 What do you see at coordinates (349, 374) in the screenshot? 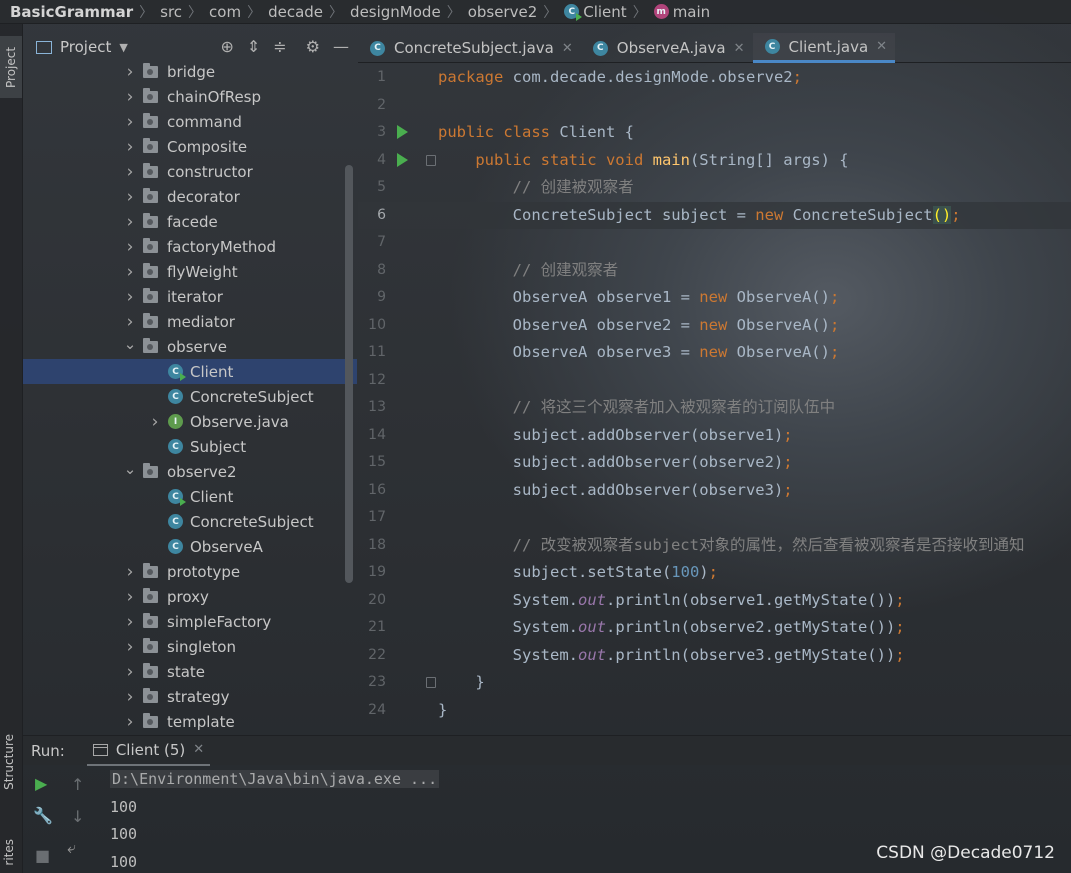
I see `project-scrollbar` at bounding box center [349, 374].